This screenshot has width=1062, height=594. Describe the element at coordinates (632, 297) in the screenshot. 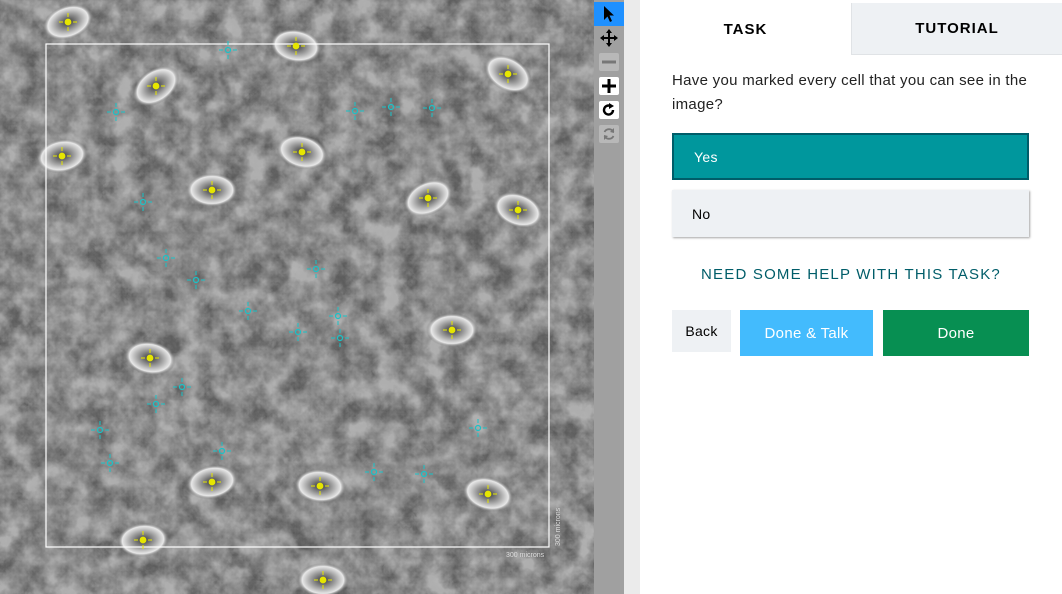

I see `panel-divider` at that location.